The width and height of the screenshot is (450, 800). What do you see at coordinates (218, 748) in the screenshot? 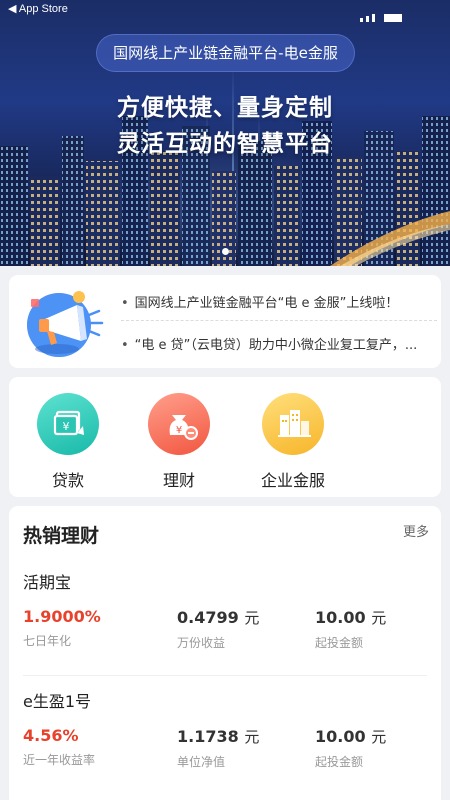
I see `nav-column: 1.1738 元 单位净值` at bounding box center [218, 748].